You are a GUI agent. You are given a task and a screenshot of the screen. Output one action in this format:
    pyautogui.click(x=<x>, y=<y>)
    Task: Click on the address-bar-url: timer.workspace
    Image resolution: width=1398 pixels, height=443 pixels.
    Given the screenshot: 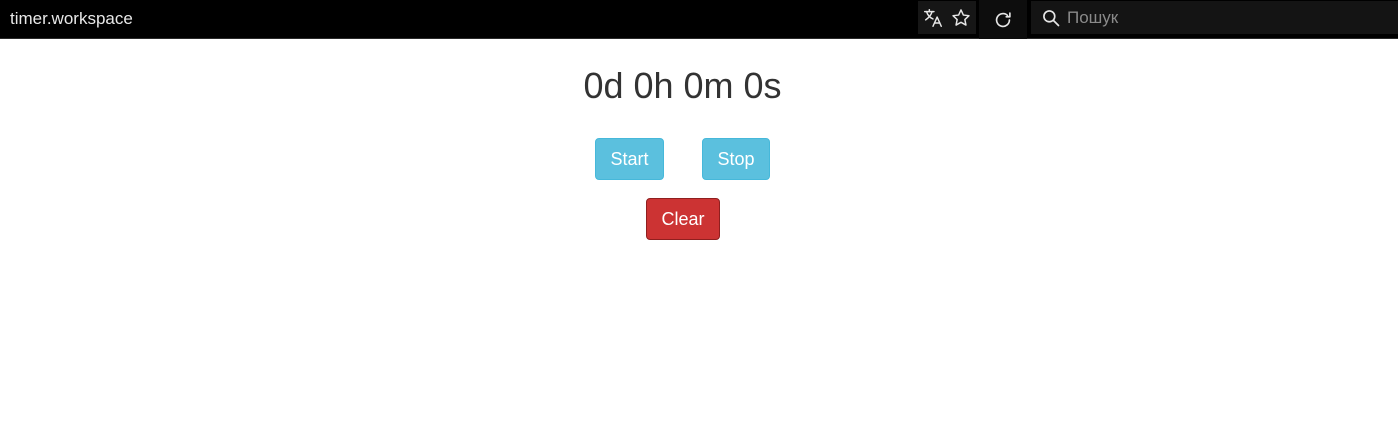 What is the action you would take?
    pyautogui.click(x=71, y=19)
    